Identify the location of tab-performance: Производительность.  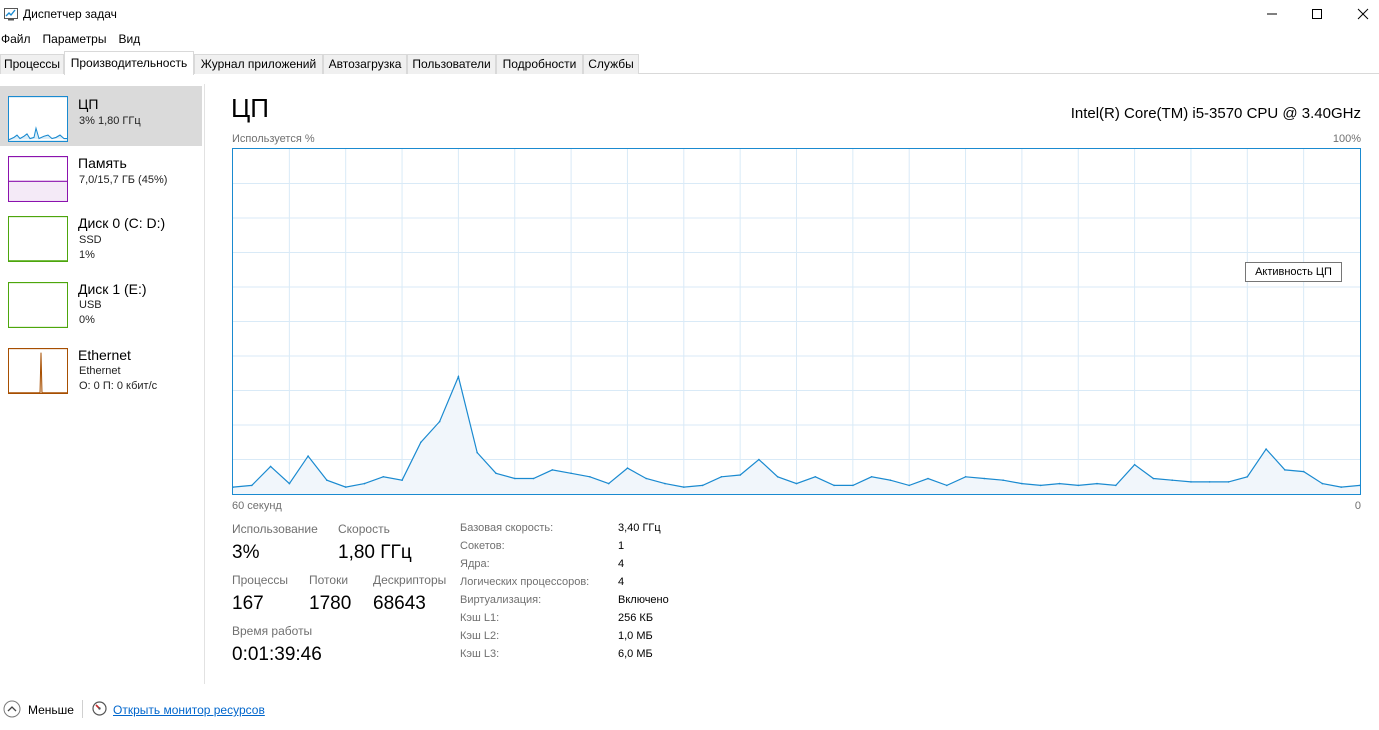
(129, 63).